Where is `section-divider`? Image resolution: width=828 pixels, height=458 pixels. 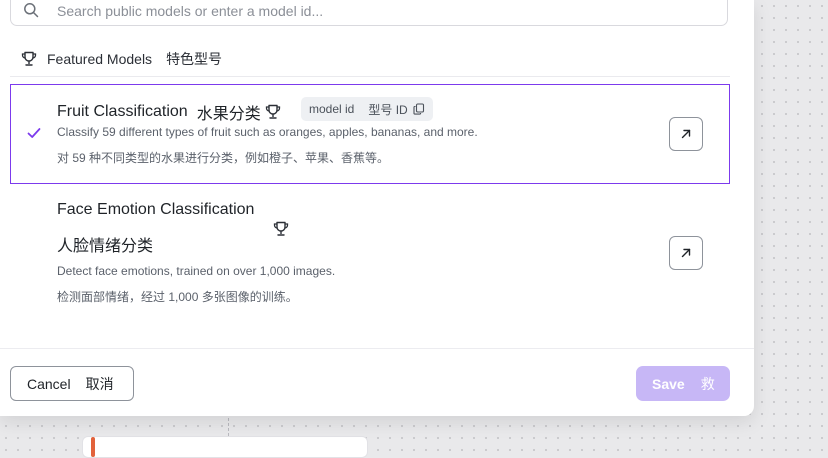
section-divider is located at coordinates (370, 76).